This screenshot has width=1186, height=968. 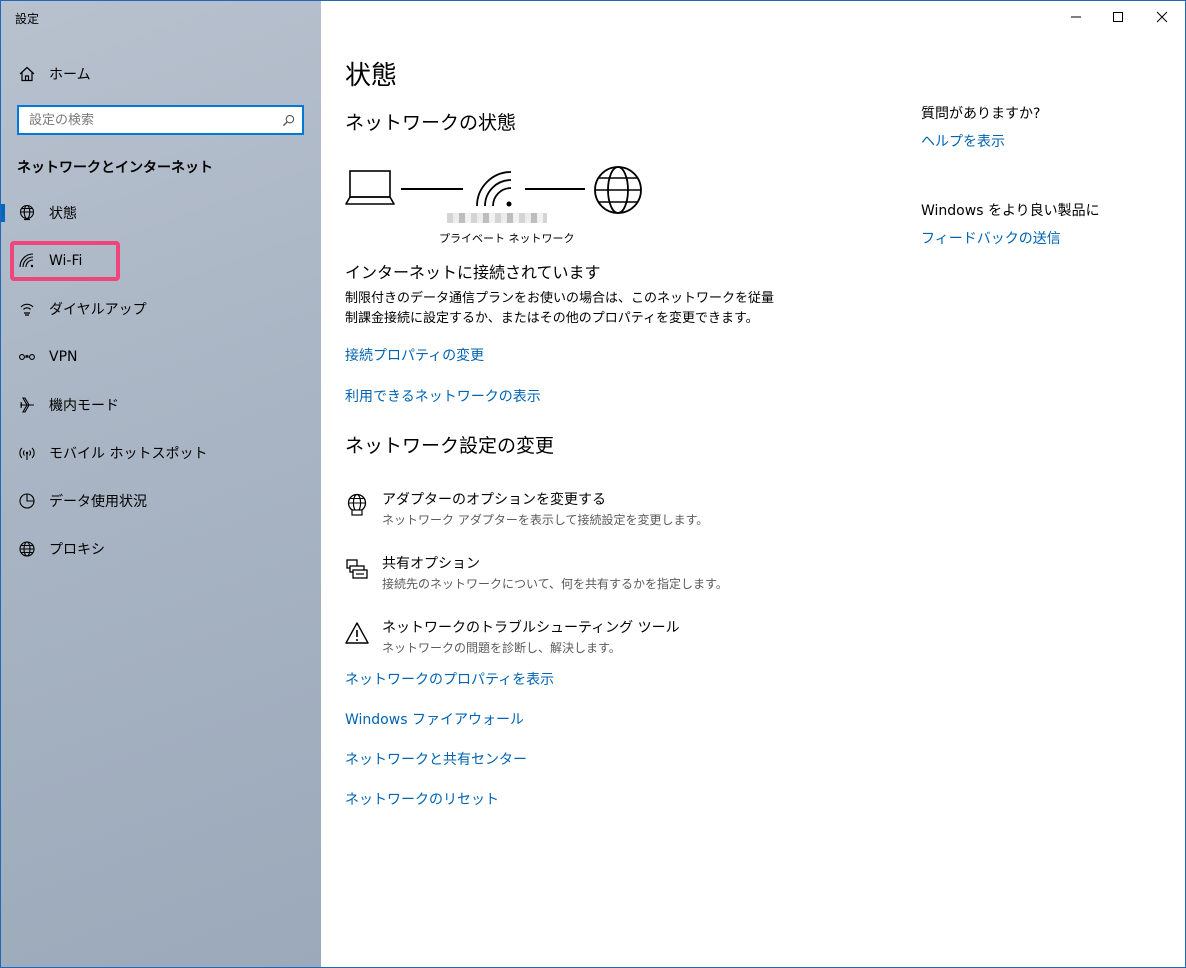 I want to click on data-usage-icon, so click(x=27, y=501).